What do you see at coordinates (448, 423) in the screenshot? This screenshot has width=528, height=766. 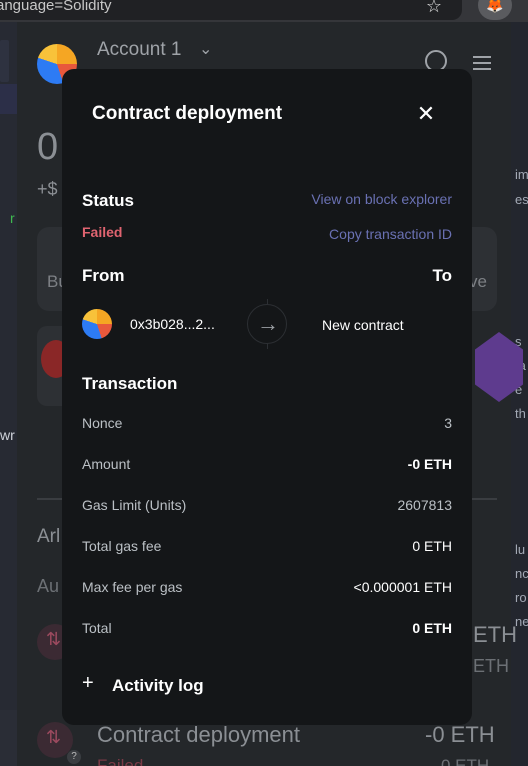 I see `row-value: 3` at bounding box center [448, 423].